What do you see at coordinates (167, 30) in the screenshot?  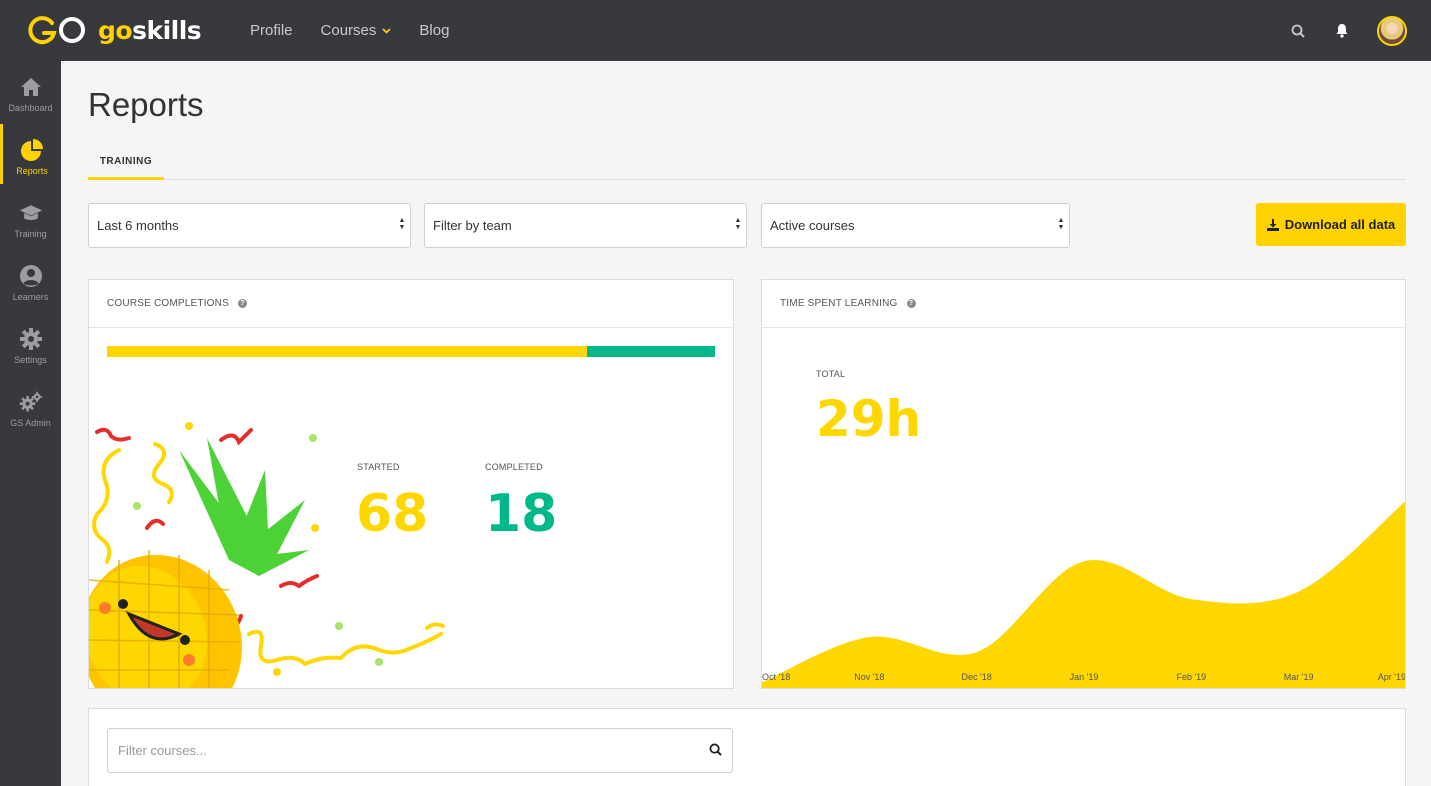 I see `logo-text-skills: skills` at bounding box center [167, 30].